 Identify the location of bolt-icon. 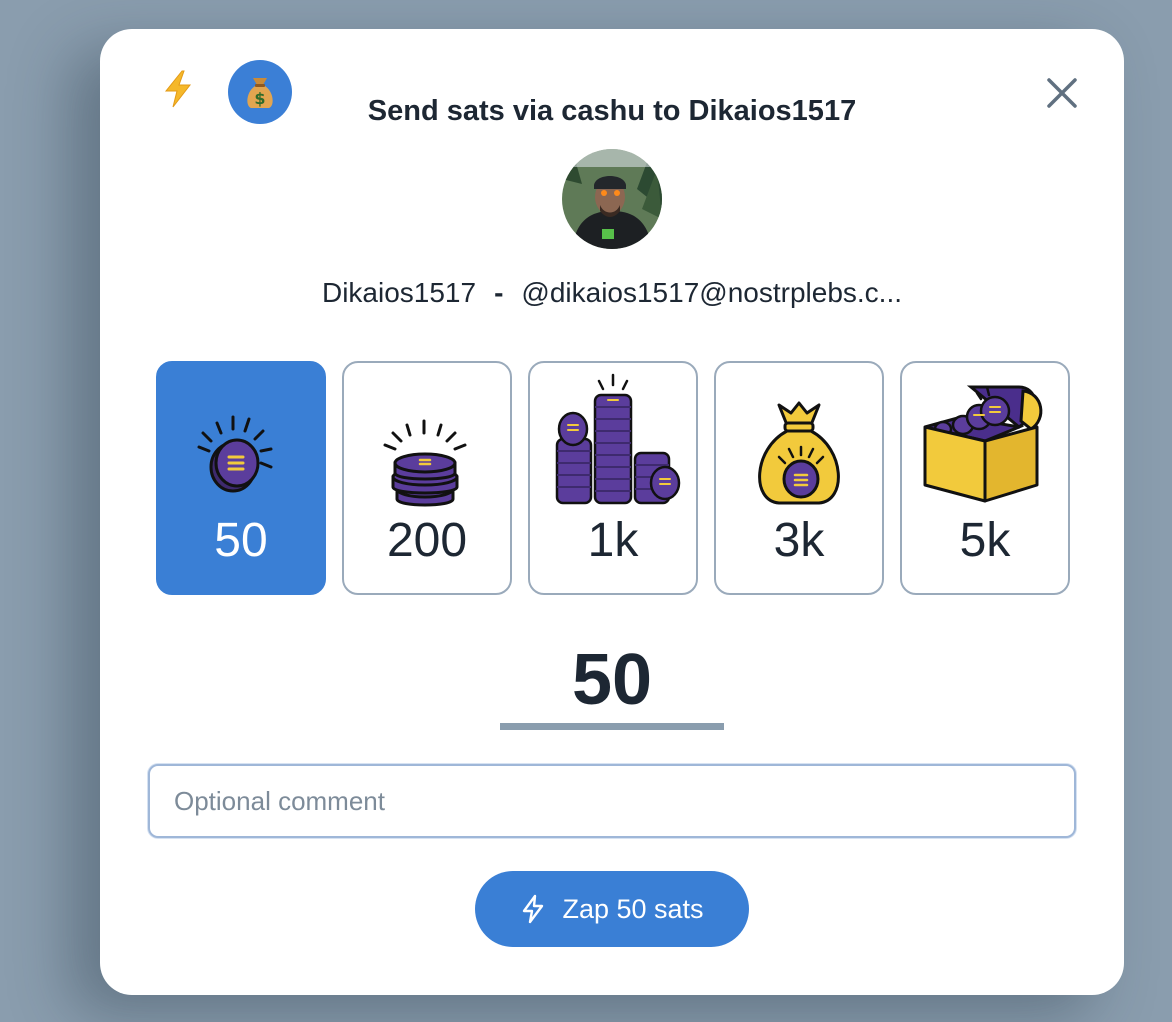
(533, 909).